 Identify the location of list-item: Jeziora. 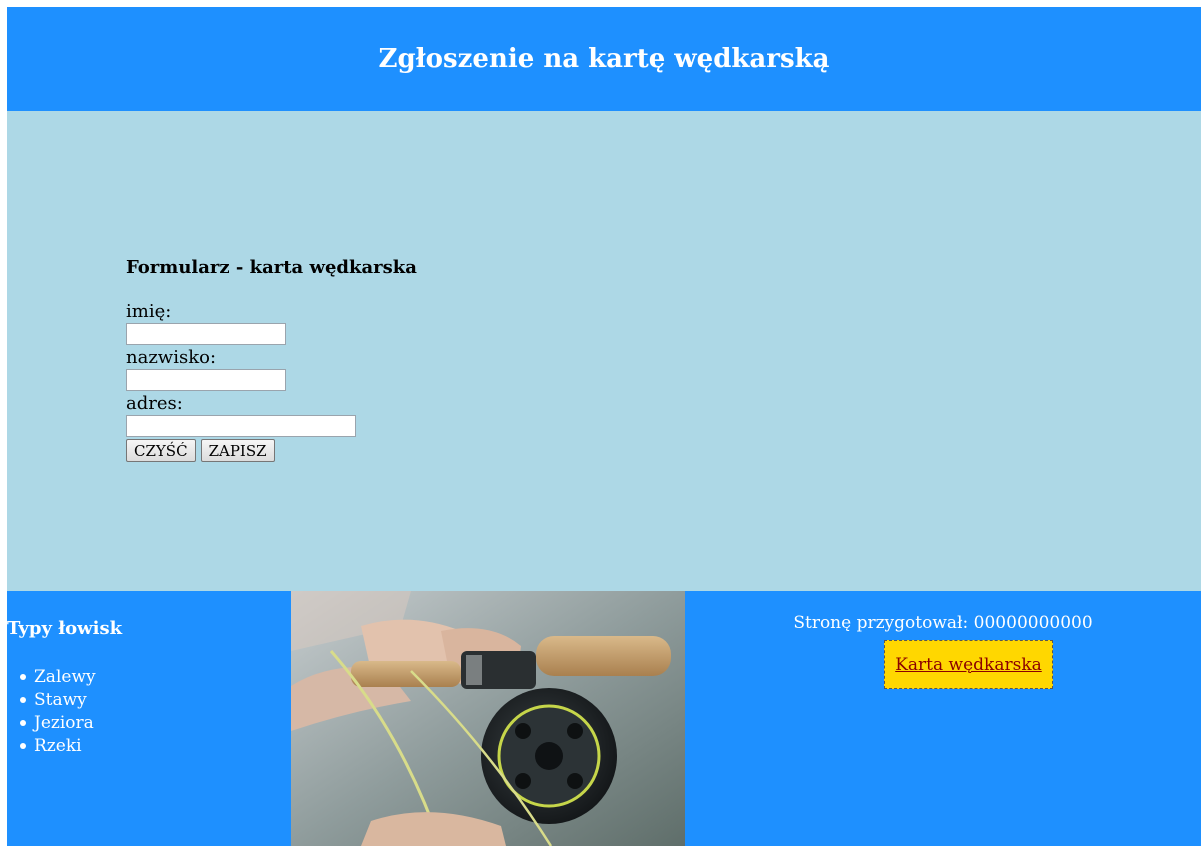
(57, 723).